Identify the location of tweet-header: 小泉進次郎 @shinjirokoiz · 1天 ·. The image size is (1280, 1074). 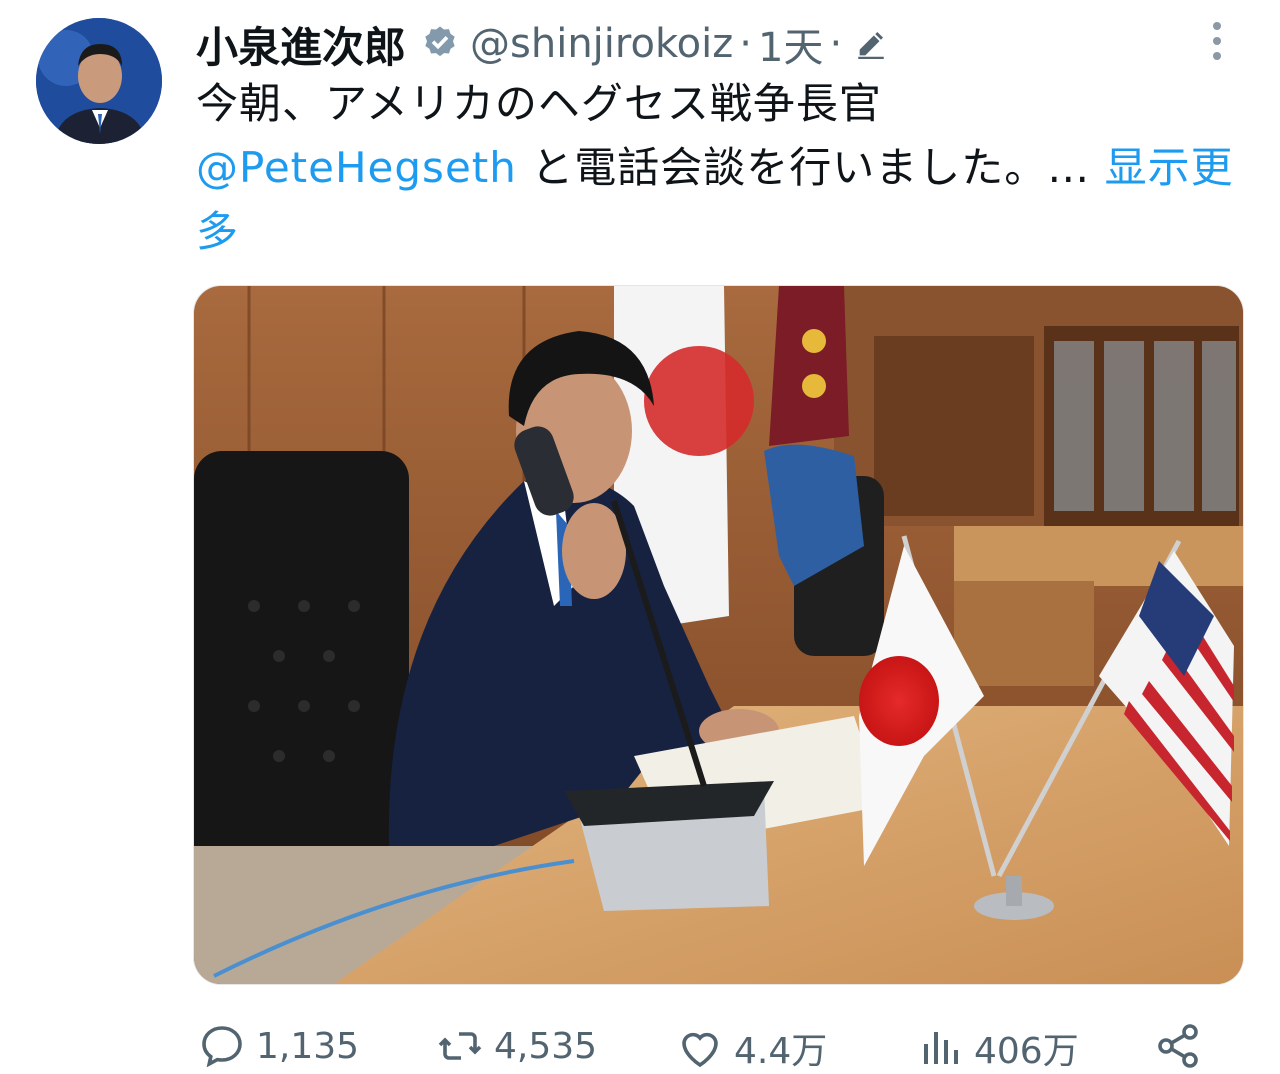
(542, 44).